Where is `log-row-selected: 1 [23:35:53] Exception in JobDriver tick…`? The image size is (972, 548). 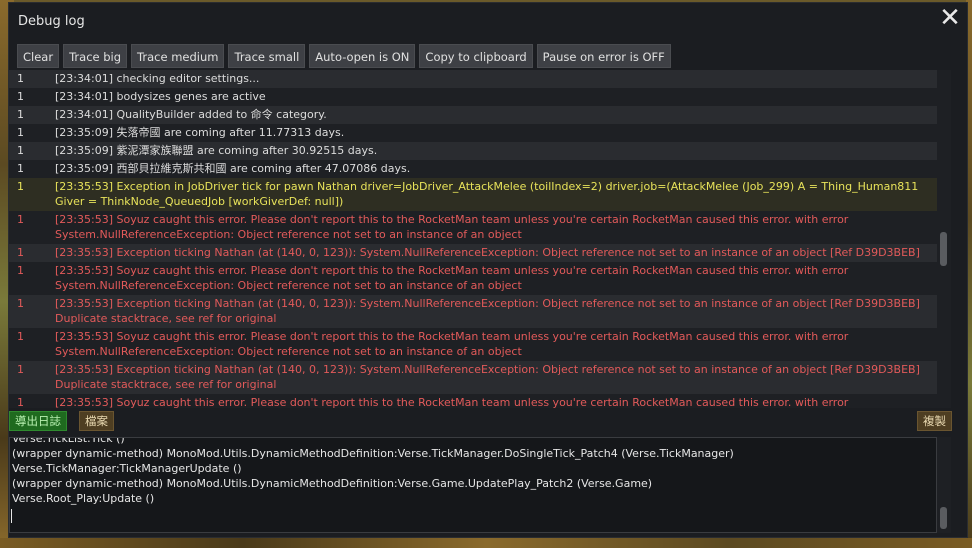 log-row-selected: 1 [23:35:53] Exception in JobDriver tick… is located at coordinates (473, 194).